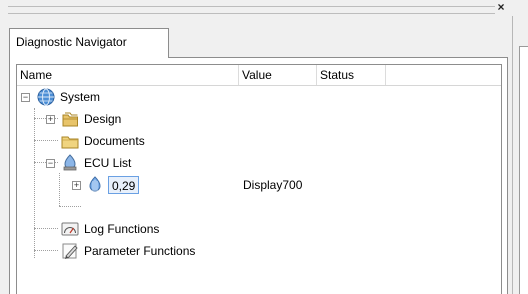 This screenshot has height=294, width=528. What do you see at coordinates (70, 119) in the screenshot?
I see `folder-stack-icon` at bounding box center [70, 119].